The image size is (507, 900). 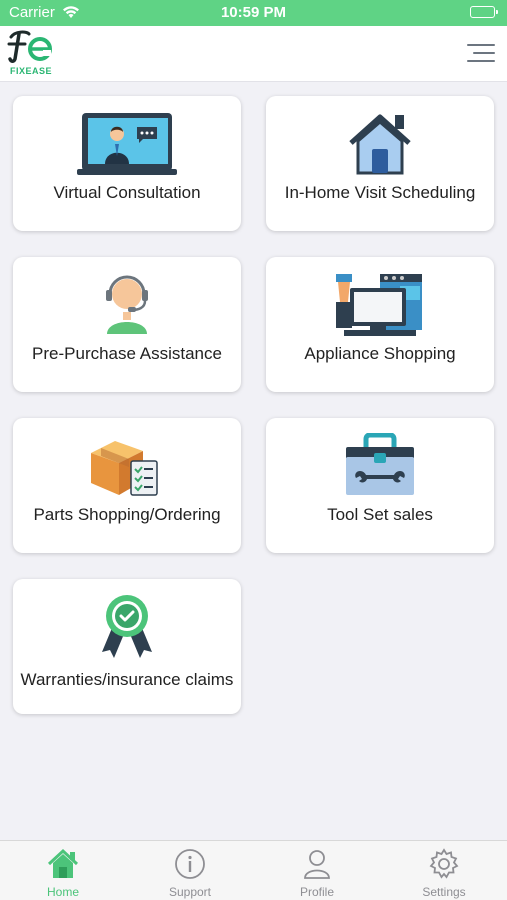 What do you see at coordinates (62, 892) in the screenshot?
I see `tab-label: Home` at bounding box center [62, 892].